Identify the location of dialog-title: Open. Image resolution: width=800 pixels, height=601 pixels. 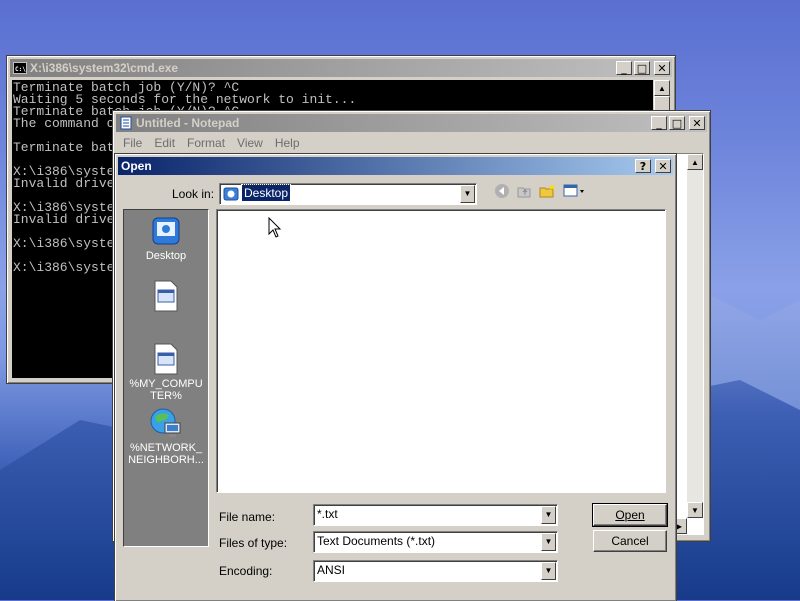
(136, 166).